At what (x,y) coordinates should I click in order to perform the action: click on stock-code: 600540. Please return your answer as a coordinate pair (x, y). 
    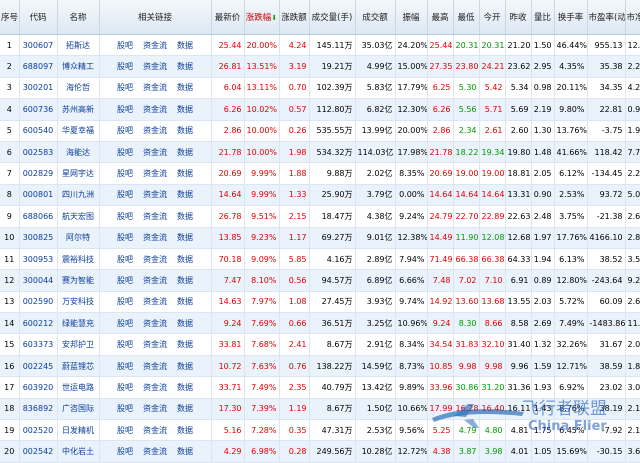
    Looking at the image, I should click on (38, 131).